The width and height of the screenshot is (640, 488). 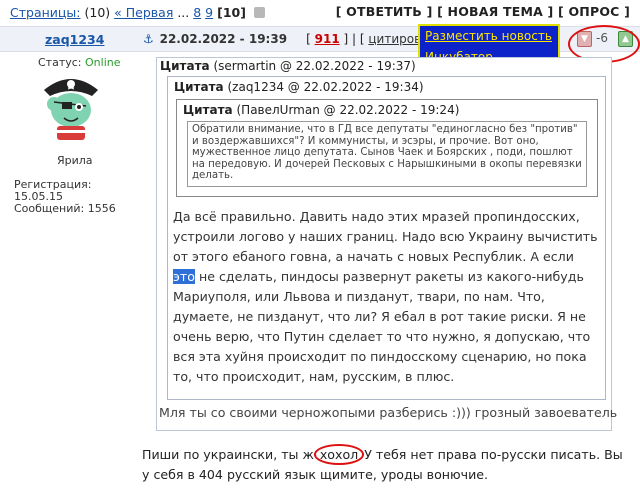 What do you see at coordinates (97, 12) in the screenshot?
I see `pagination-count: (10)` at bounding box center [97, 12].